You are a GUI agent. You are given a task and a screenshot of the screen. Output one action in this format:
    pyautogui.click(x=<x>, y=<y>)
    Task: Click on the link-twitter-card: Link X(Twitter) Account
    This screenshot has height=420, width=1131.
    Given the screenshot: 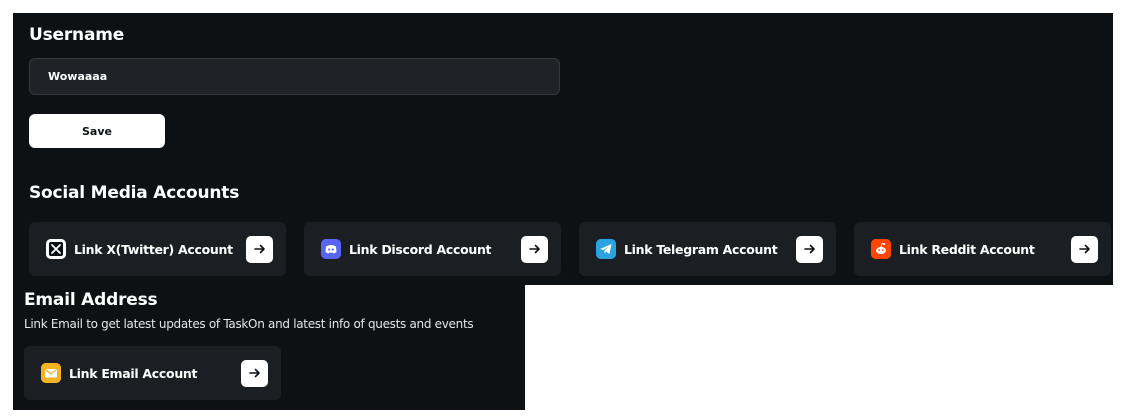 What is the action you would take?
    pyautogui.click(x=157, y=249)
    